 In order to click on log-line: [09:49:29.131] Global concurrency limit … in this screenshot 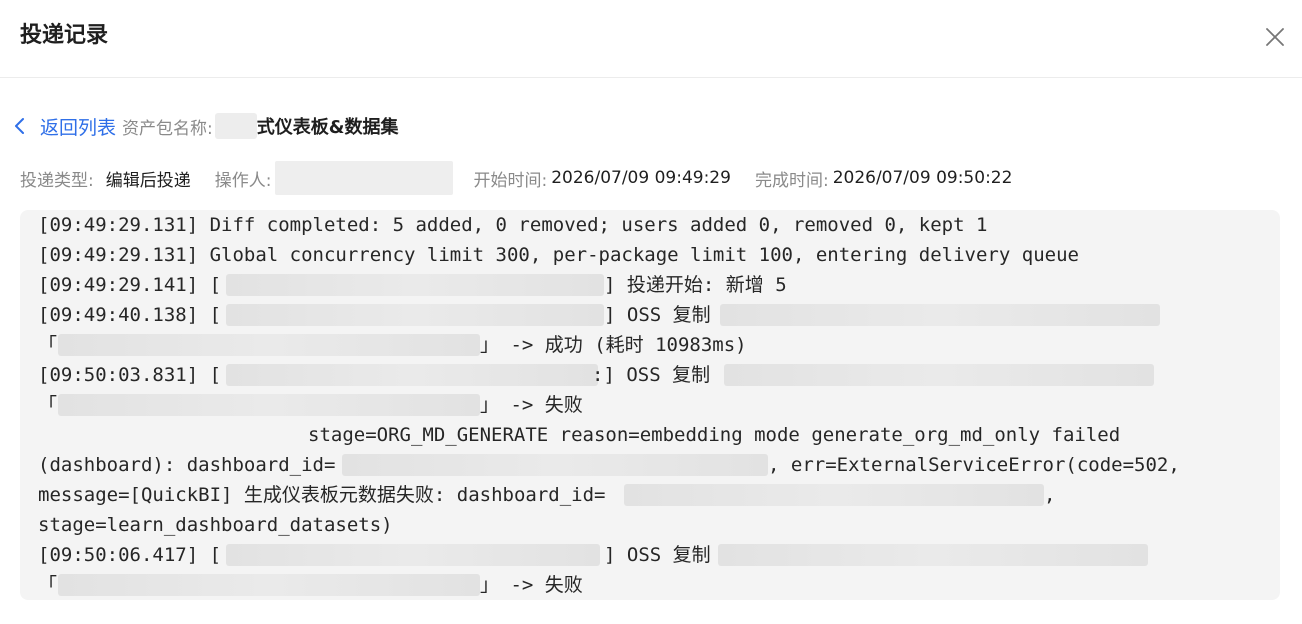, I will do `click(558, 255)`.